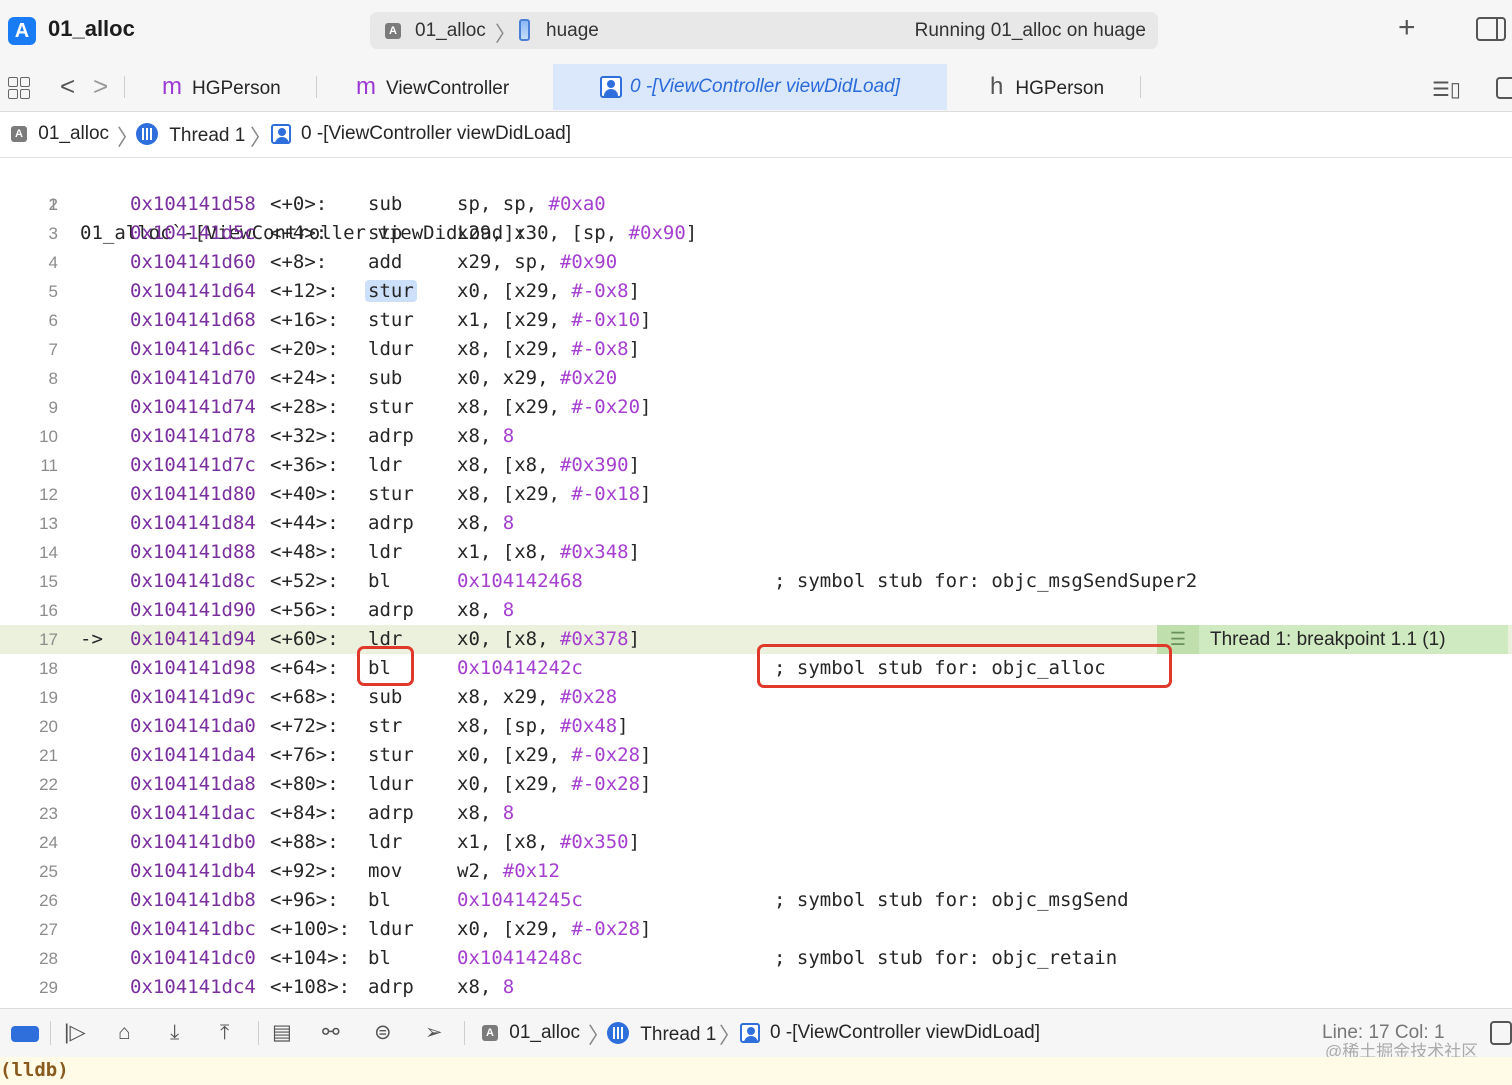 The image size is (1512, 1085). Describe the element at coordinates (282, 1033) in the screenshot. I see `view-hierarchy-icon: ▤` at that location.